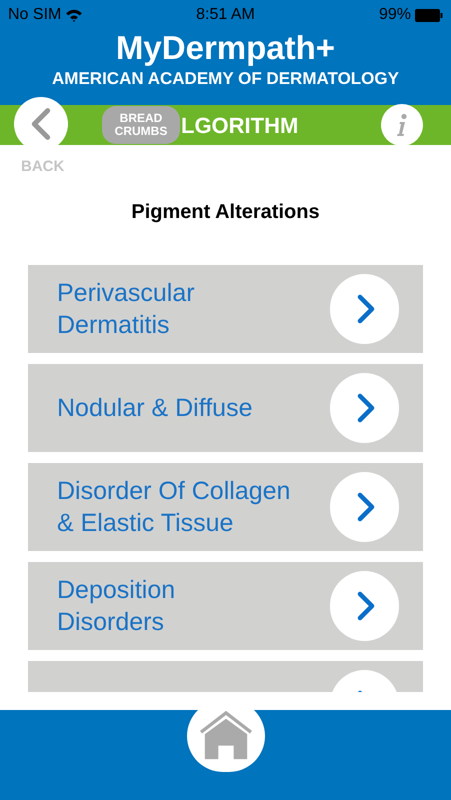 The height and width of the screenshot is (800, 451). Describe the element at coordinates (226, 736) in the screenshot. I see `home-icon` at that location.